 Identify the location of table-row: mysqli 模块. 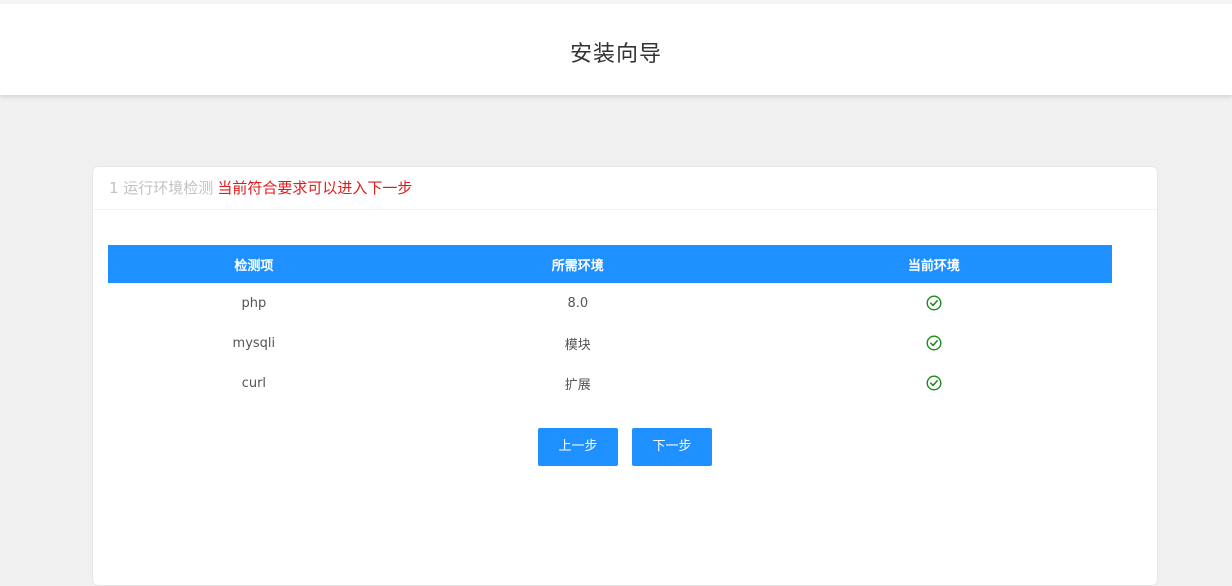
(610, 343).